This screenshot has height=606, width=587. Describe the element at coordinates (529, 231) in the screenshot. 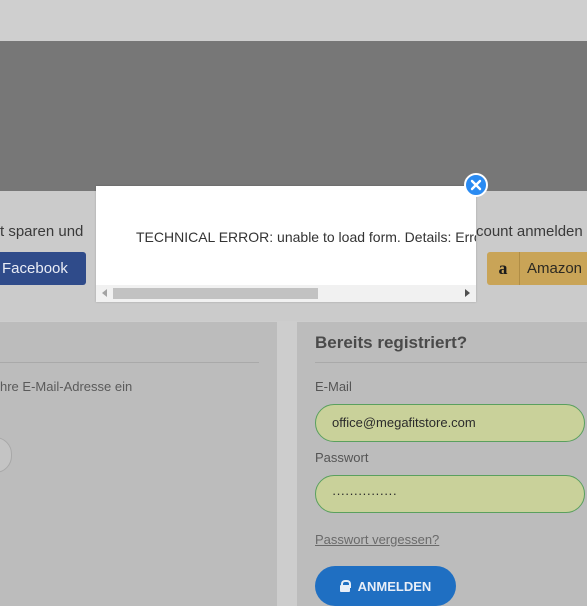

I see `promo-text-right: count anmelden` at that location.